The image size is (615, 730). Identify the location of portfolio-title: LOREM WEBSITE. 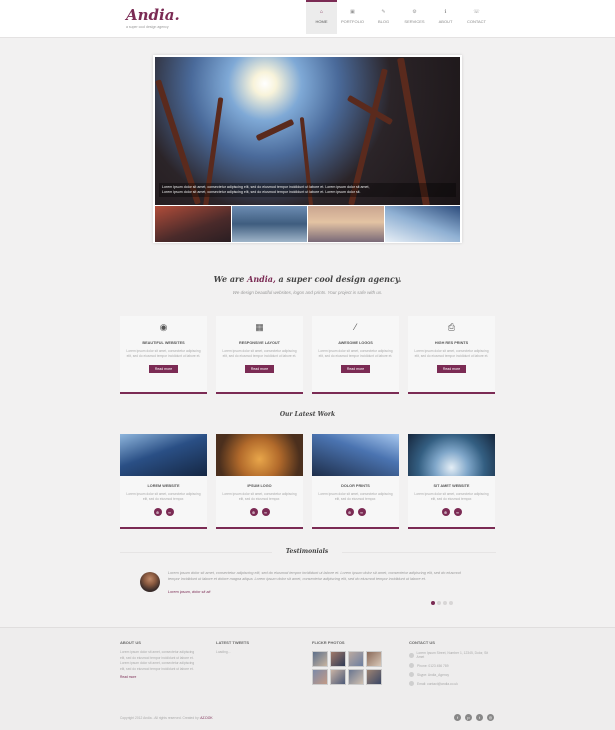
(163, 486).